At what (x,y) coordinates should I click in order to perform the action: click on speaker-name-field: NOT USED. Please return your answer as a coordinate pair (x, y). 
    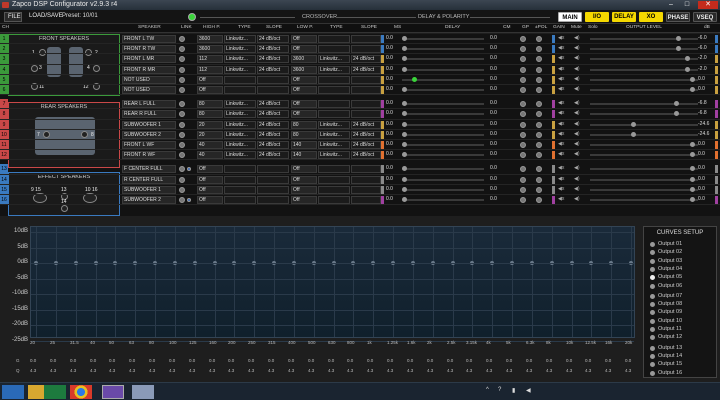
    Looking at the image, I should click on (149, 79).